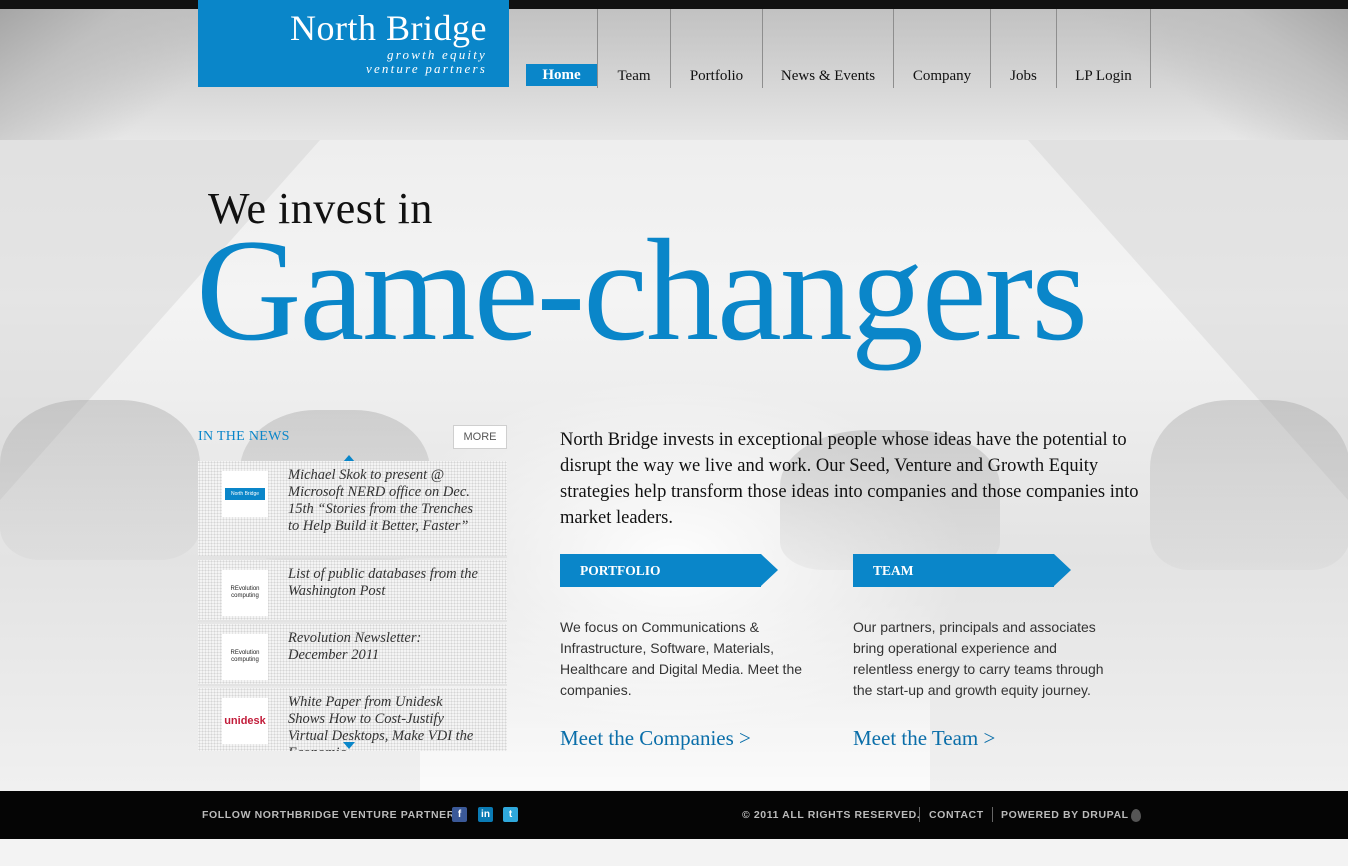  What do you see at coordinates (674, 852) in the screenshot?
I see `page-bottom` at bounding box center [674, 852].